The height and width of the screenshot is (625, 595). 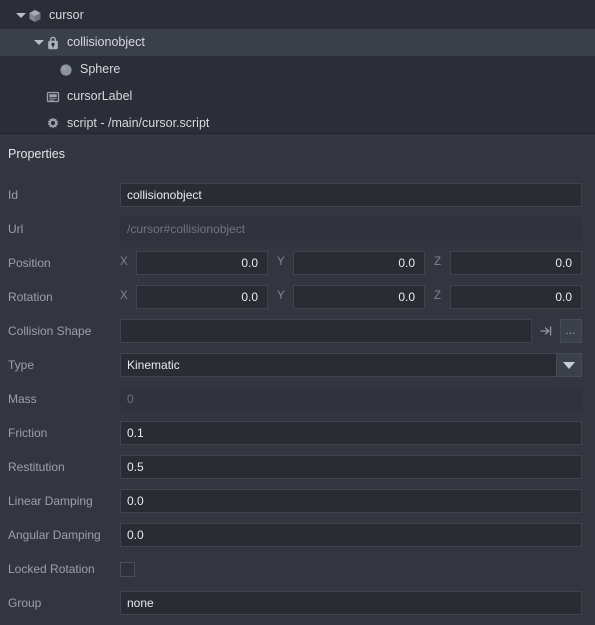 I want to click on property-control-friction: 0.1, so click(x=351, y=433).